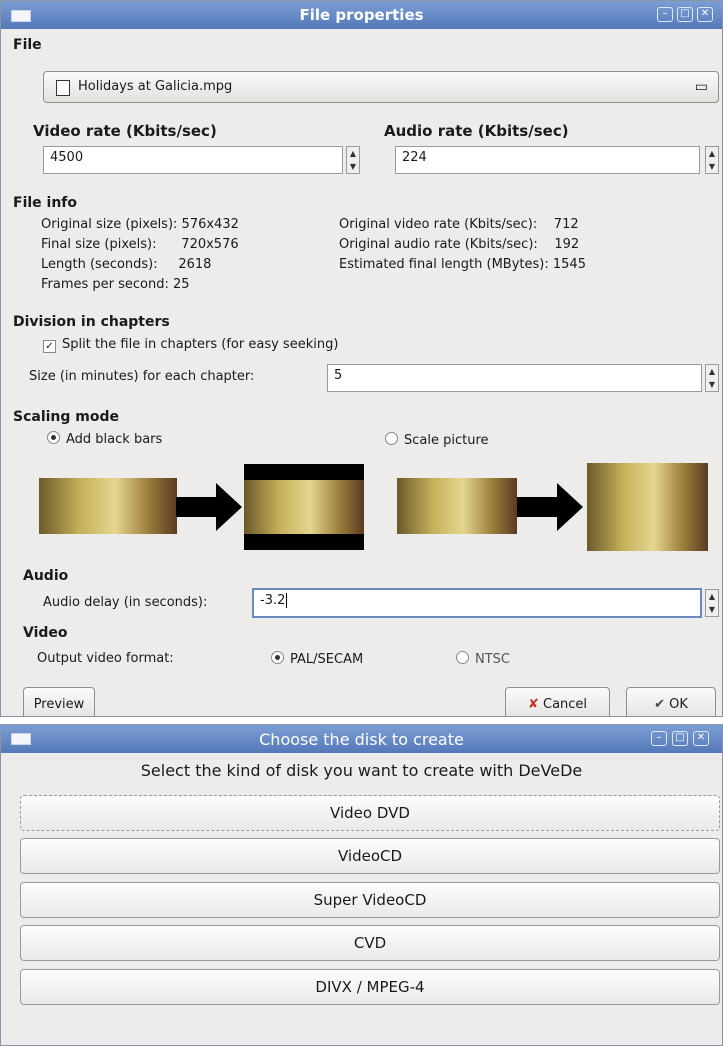  Describe the element at coordinates (565, 704) in the screenshot. I see `cancel-label: Cancel` at that location.